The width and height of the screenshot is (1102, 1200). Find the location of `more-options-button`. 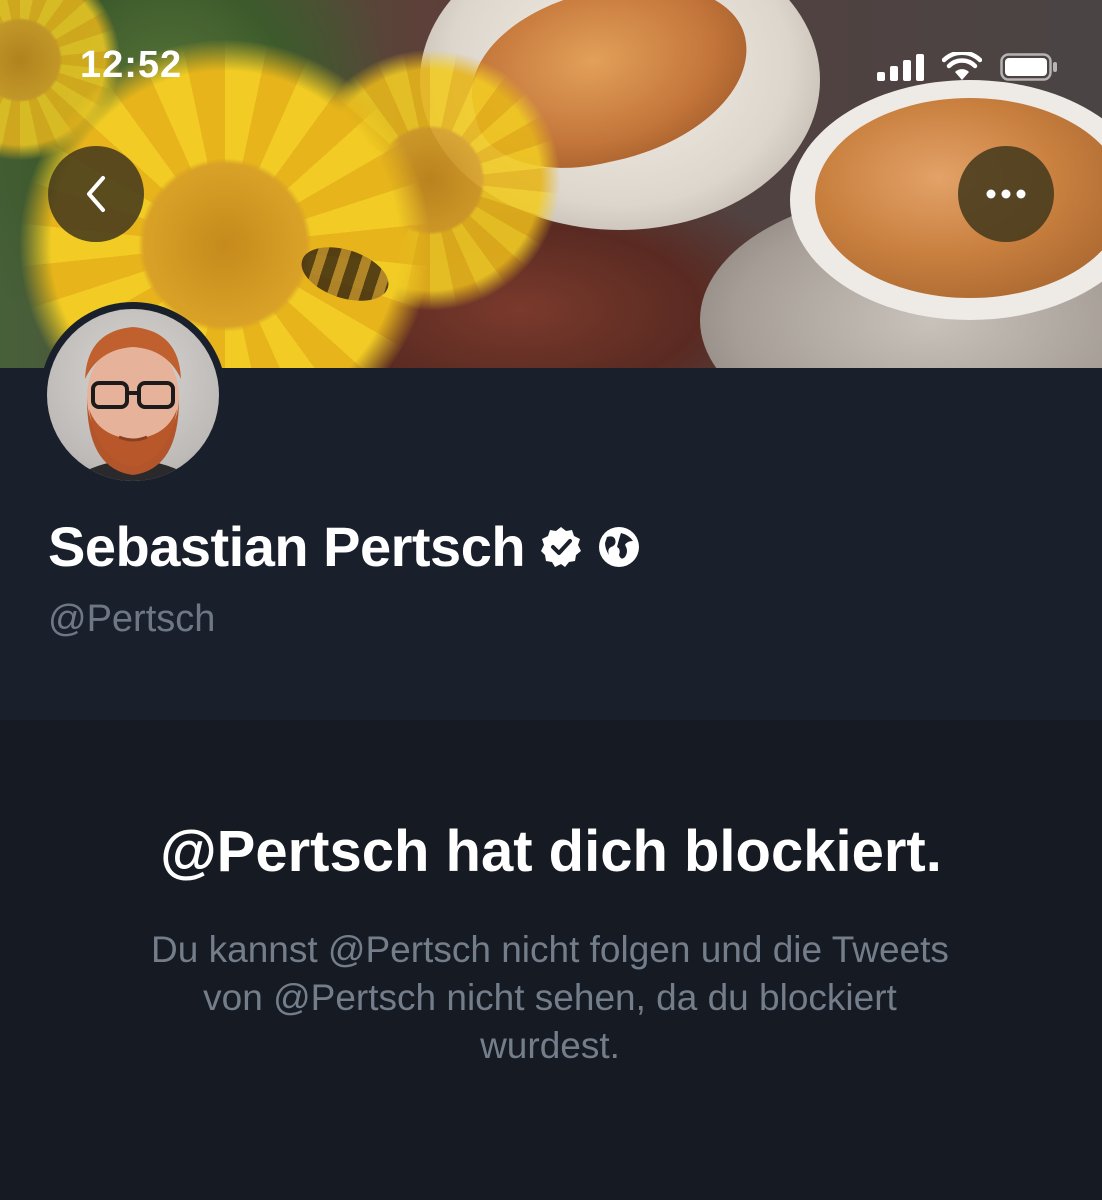

more-options-button is located at coordinates (1006, 194).